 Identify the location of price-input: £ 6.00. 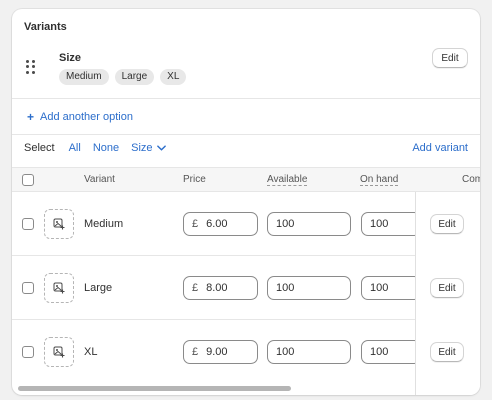
(220, 224).